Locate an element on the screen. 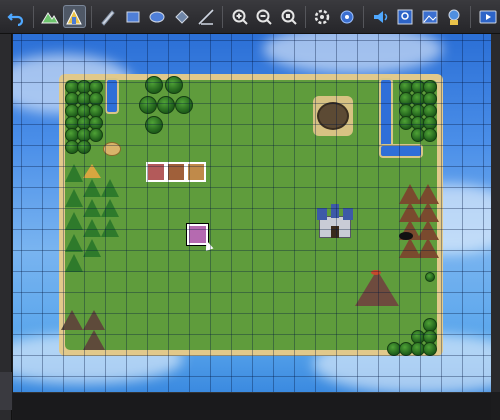  fill-icon is located at coordinates (181, 16).